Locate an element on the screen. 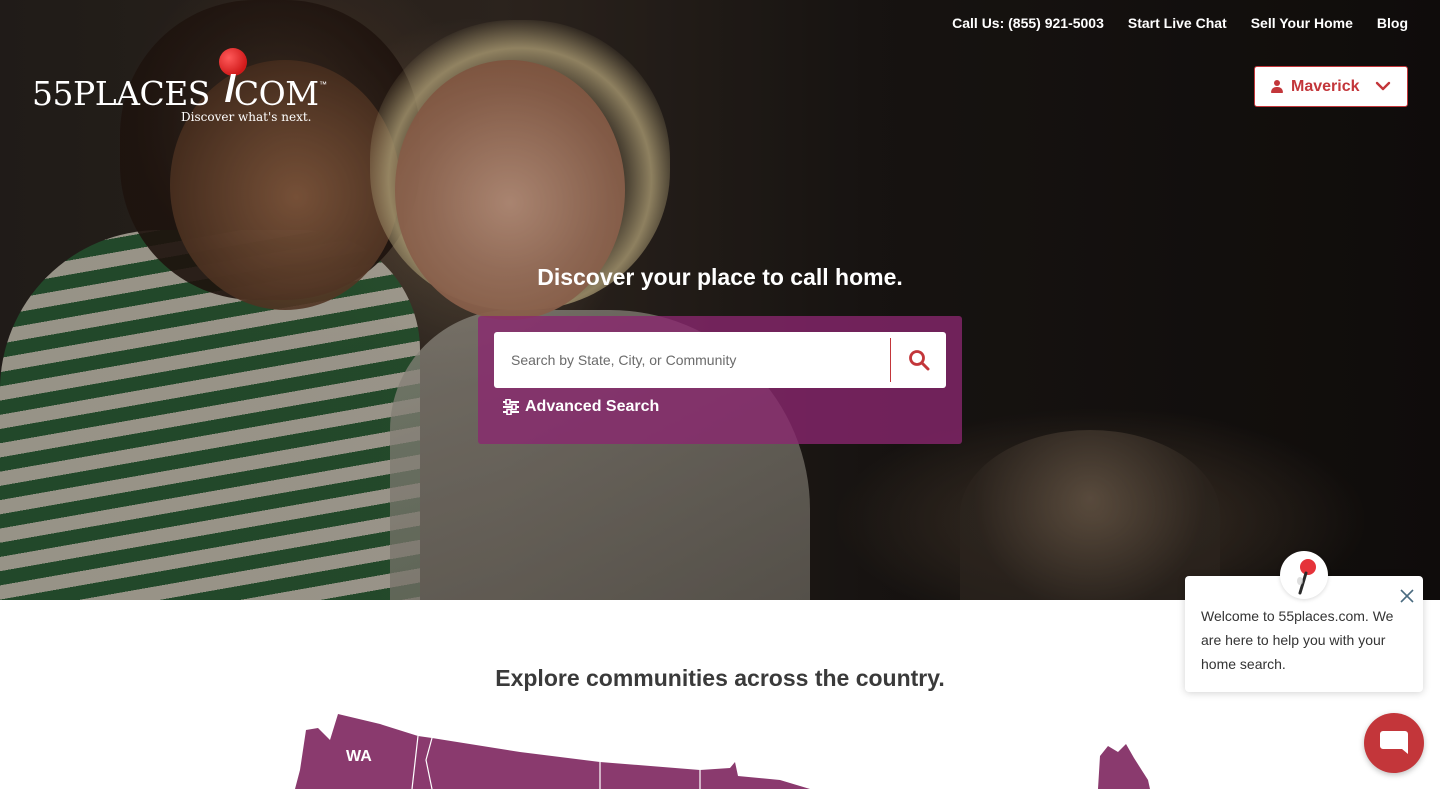  advanced-search-link: Advanced Search is located at coordinates (580, 407).